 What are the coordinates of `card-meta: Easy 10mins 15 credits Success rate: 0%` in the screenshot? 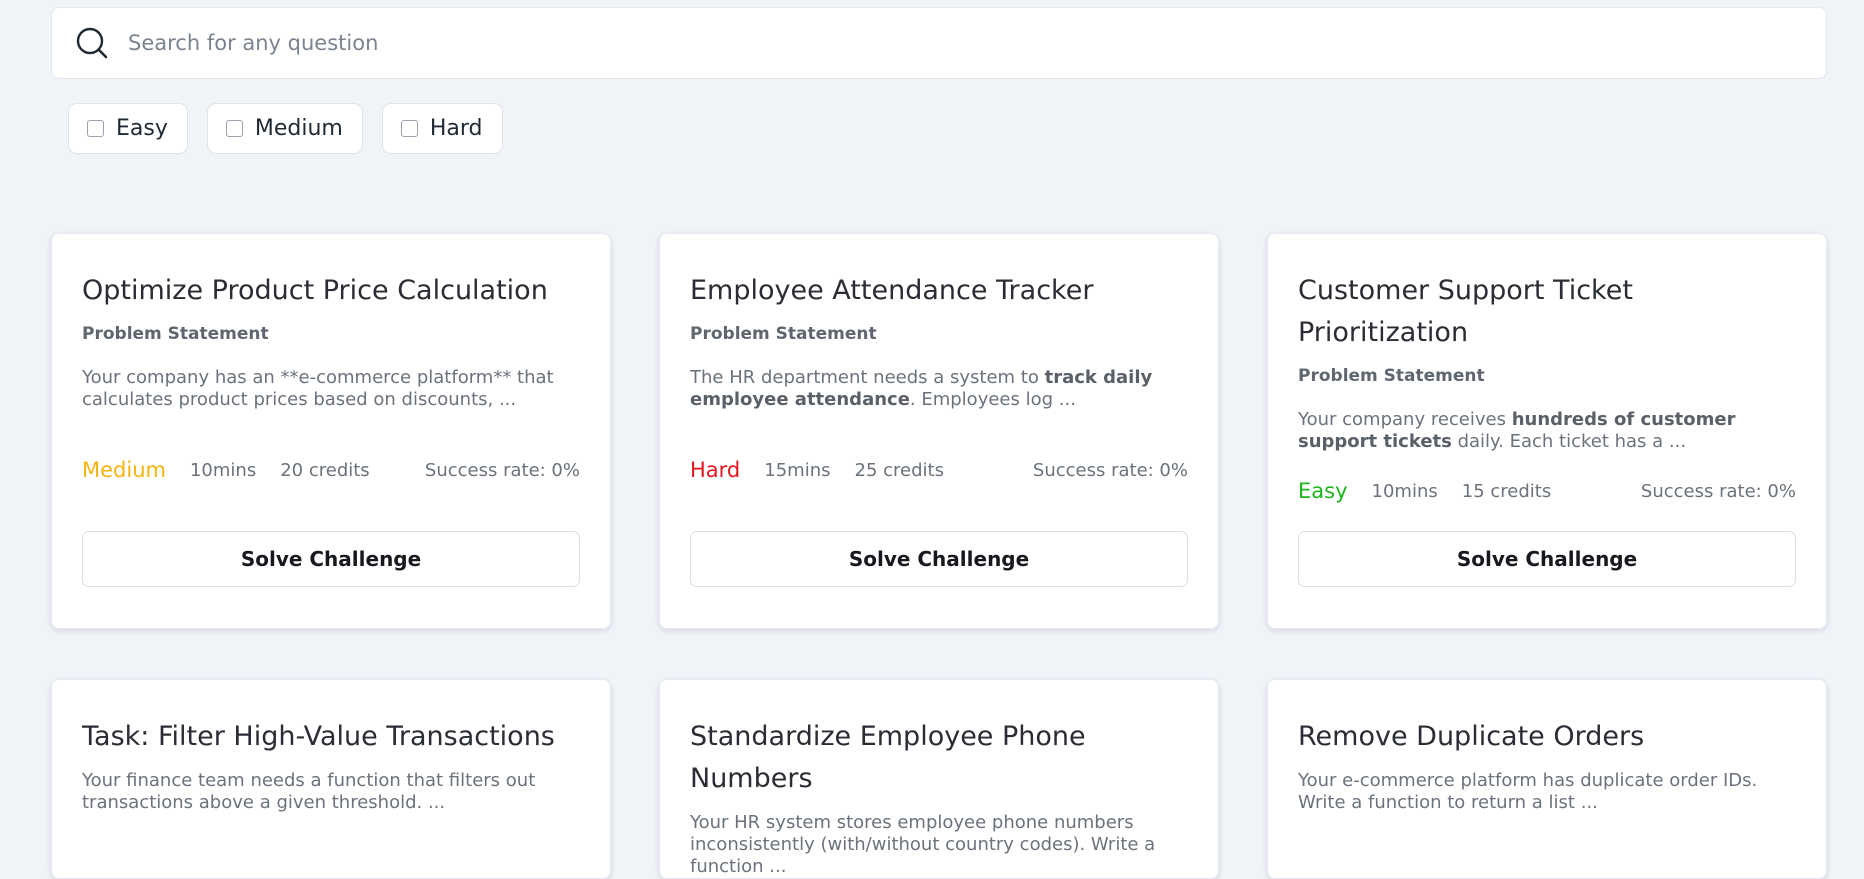 It's located at (1547, 491).